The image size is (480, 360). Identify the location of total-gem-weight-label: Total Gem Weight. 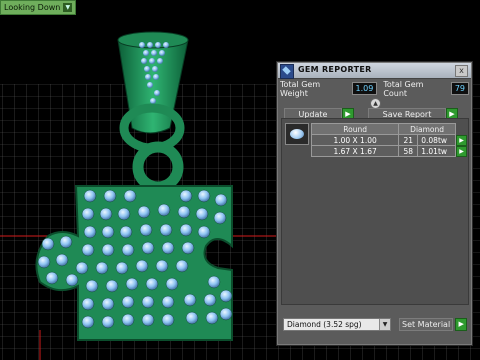
(300, 88).